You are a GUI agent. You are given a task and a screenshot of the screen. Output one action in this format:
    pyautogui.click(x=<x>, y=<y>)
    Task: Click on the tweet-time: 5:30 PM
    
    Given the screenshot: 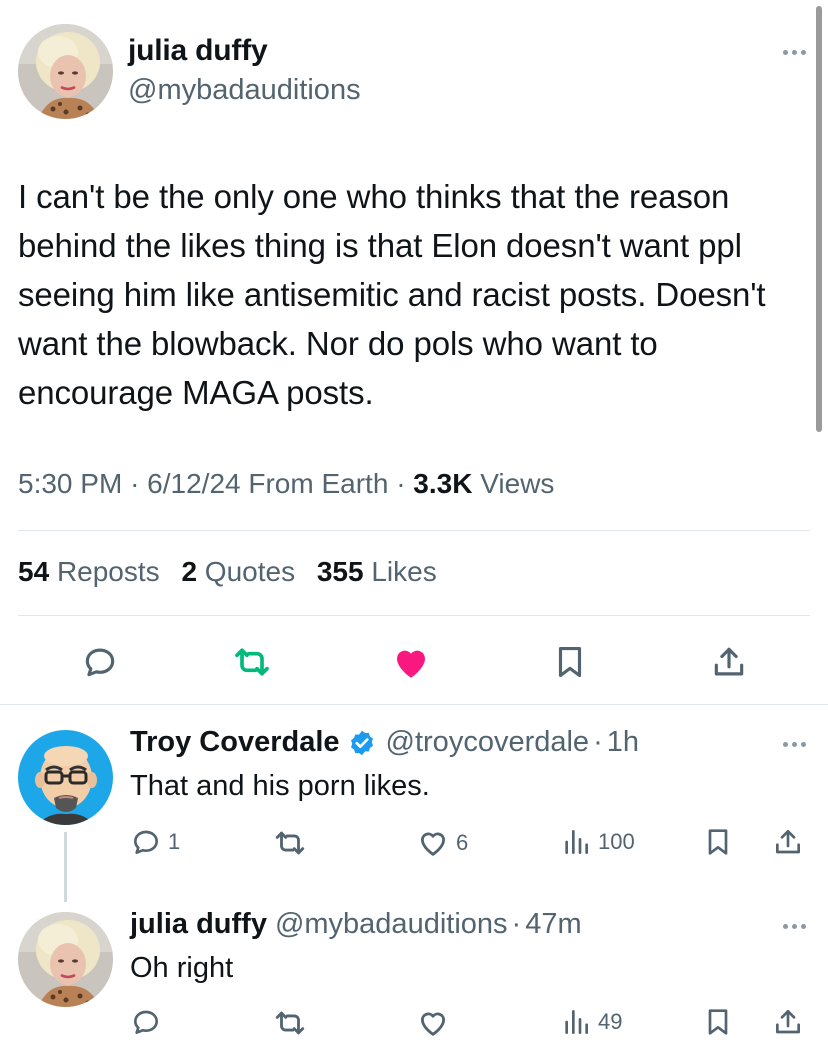 What is the action you would take?
    pyautogui.click(x=70, y=483)
    